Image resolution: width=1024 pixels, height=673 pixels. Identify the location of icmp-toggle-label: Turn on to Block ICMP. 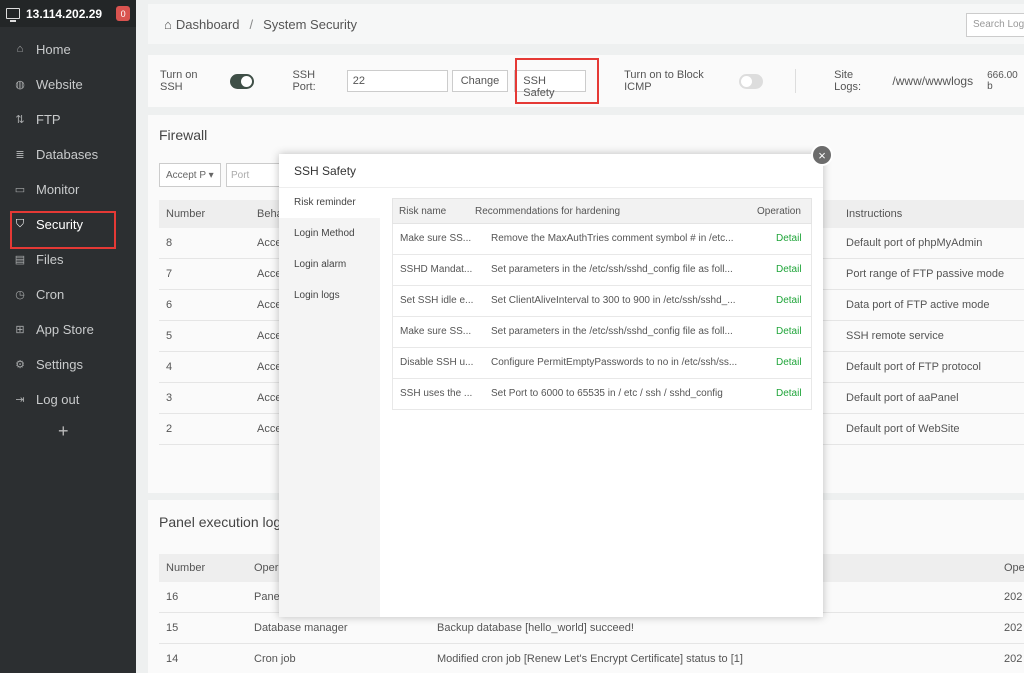
(664, 81).